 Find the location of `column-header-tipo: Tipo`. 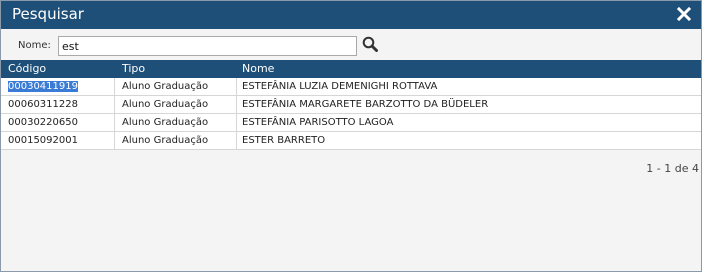

column-header-tipo: Tipo is located at coordinates (133, 68).